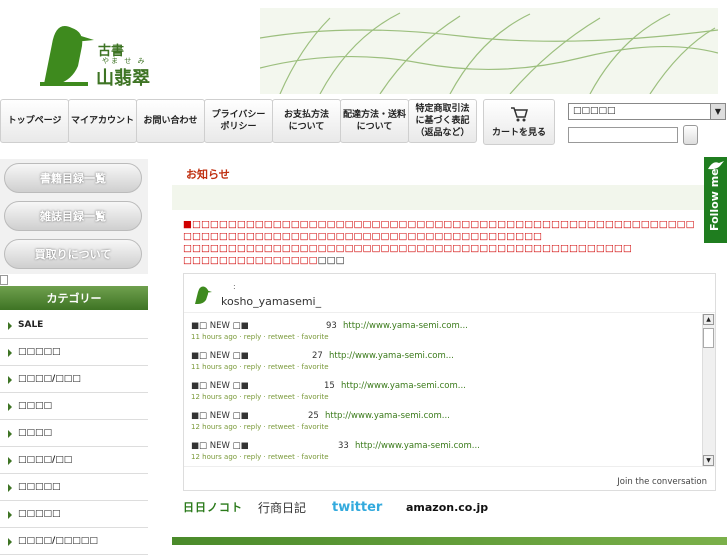 The width and height of the screenshot is (727, 555). Describe the element at coordinates (594, 111) in the screenshot. I see `select-value: □□□□□` at that location.